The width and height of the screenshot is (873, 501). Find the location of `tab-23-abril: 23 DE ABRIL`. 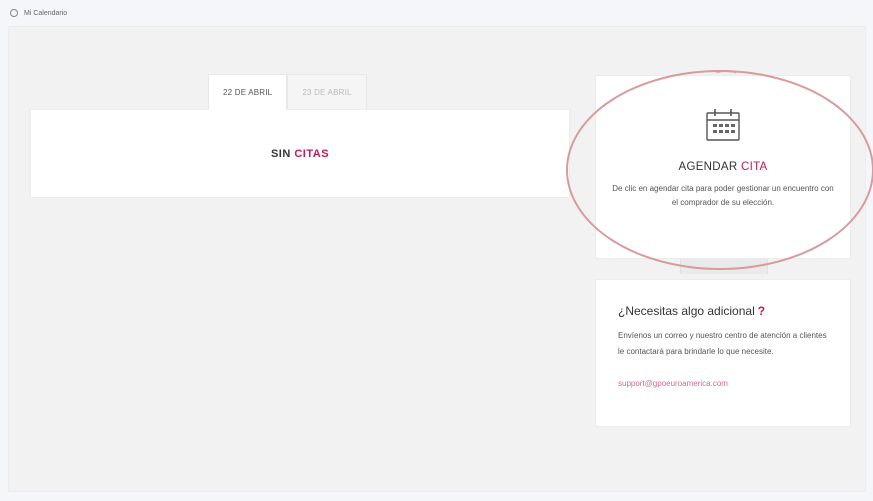

tab-23-abril: 23 DE ABRIL is located at coordinates (327, 92).